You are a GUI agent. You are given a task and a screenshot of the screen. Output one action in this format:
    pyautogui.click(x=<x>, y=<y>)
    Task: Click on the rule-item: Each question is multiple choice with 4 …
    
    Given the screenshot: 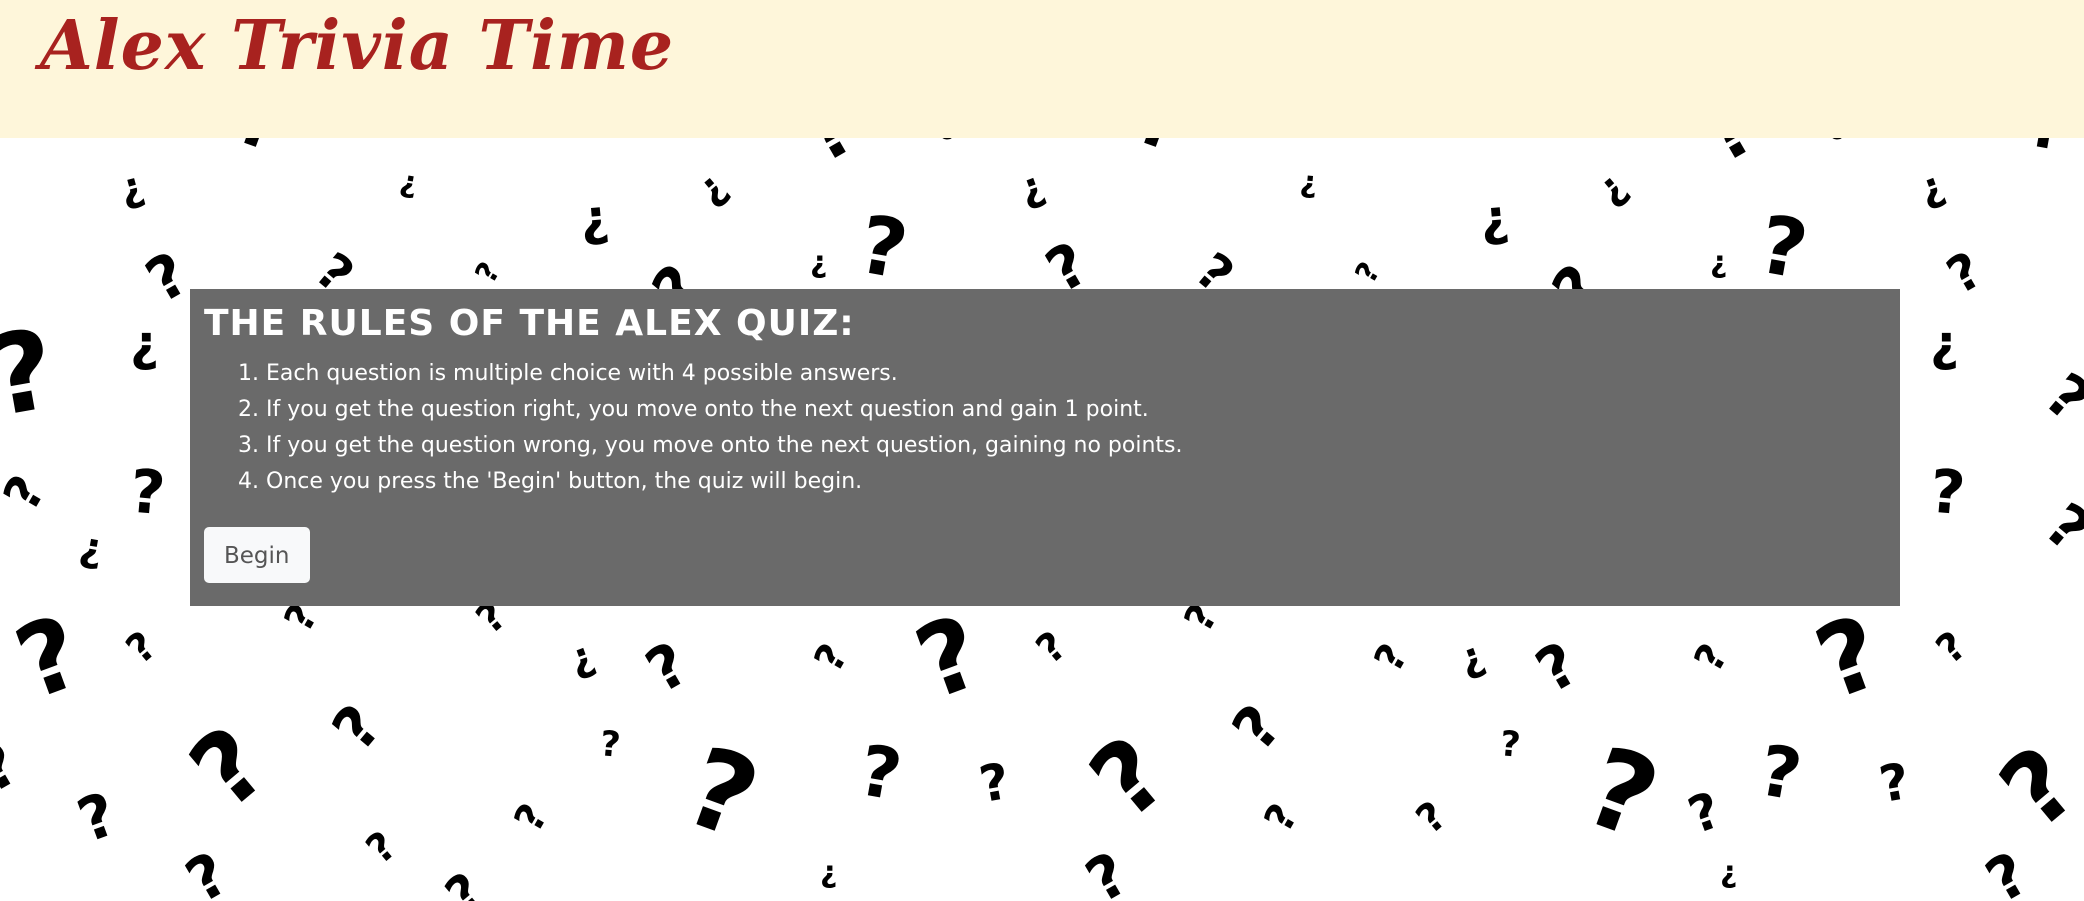 What is the action you would take?
    pyautogui.click(x=1076, y=374)
    